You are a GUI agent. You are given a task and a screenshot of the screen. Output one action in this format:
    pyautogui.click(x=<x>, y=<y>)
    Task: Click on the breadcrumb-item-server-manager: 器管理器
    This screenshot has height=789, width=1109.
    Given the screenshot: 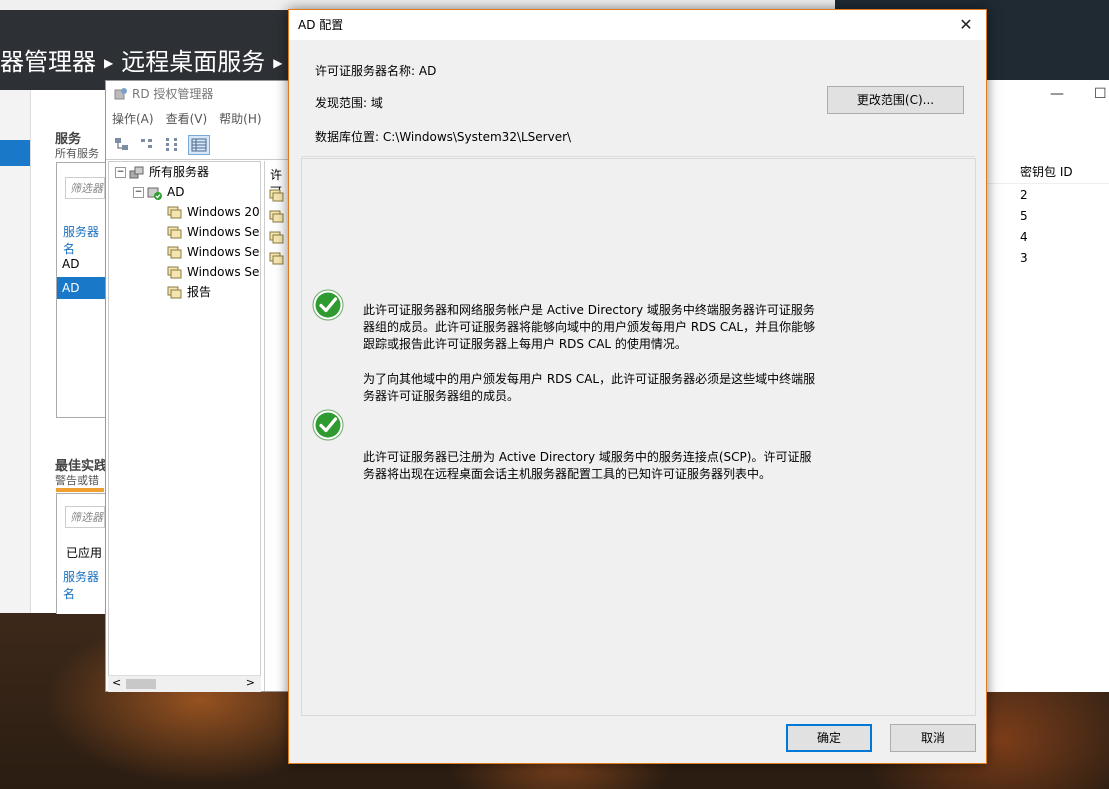 What is the action you would take?
    pyautogui.click(x=48, y=62)
    